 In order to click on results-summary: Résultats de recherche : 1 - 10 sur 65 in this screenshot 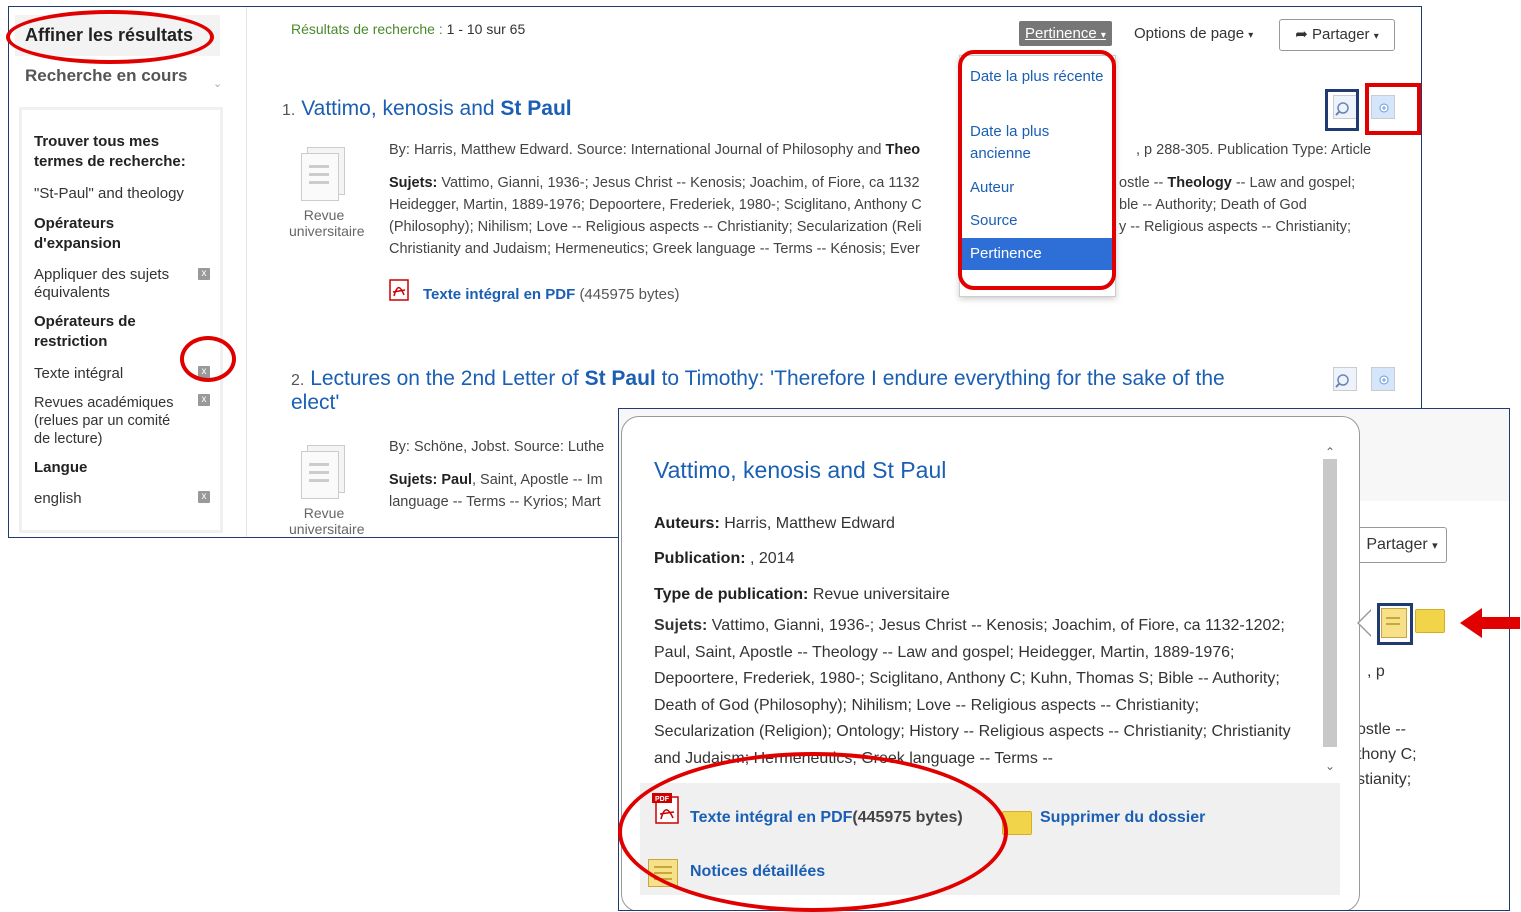, I will do `click(408, 29)`.